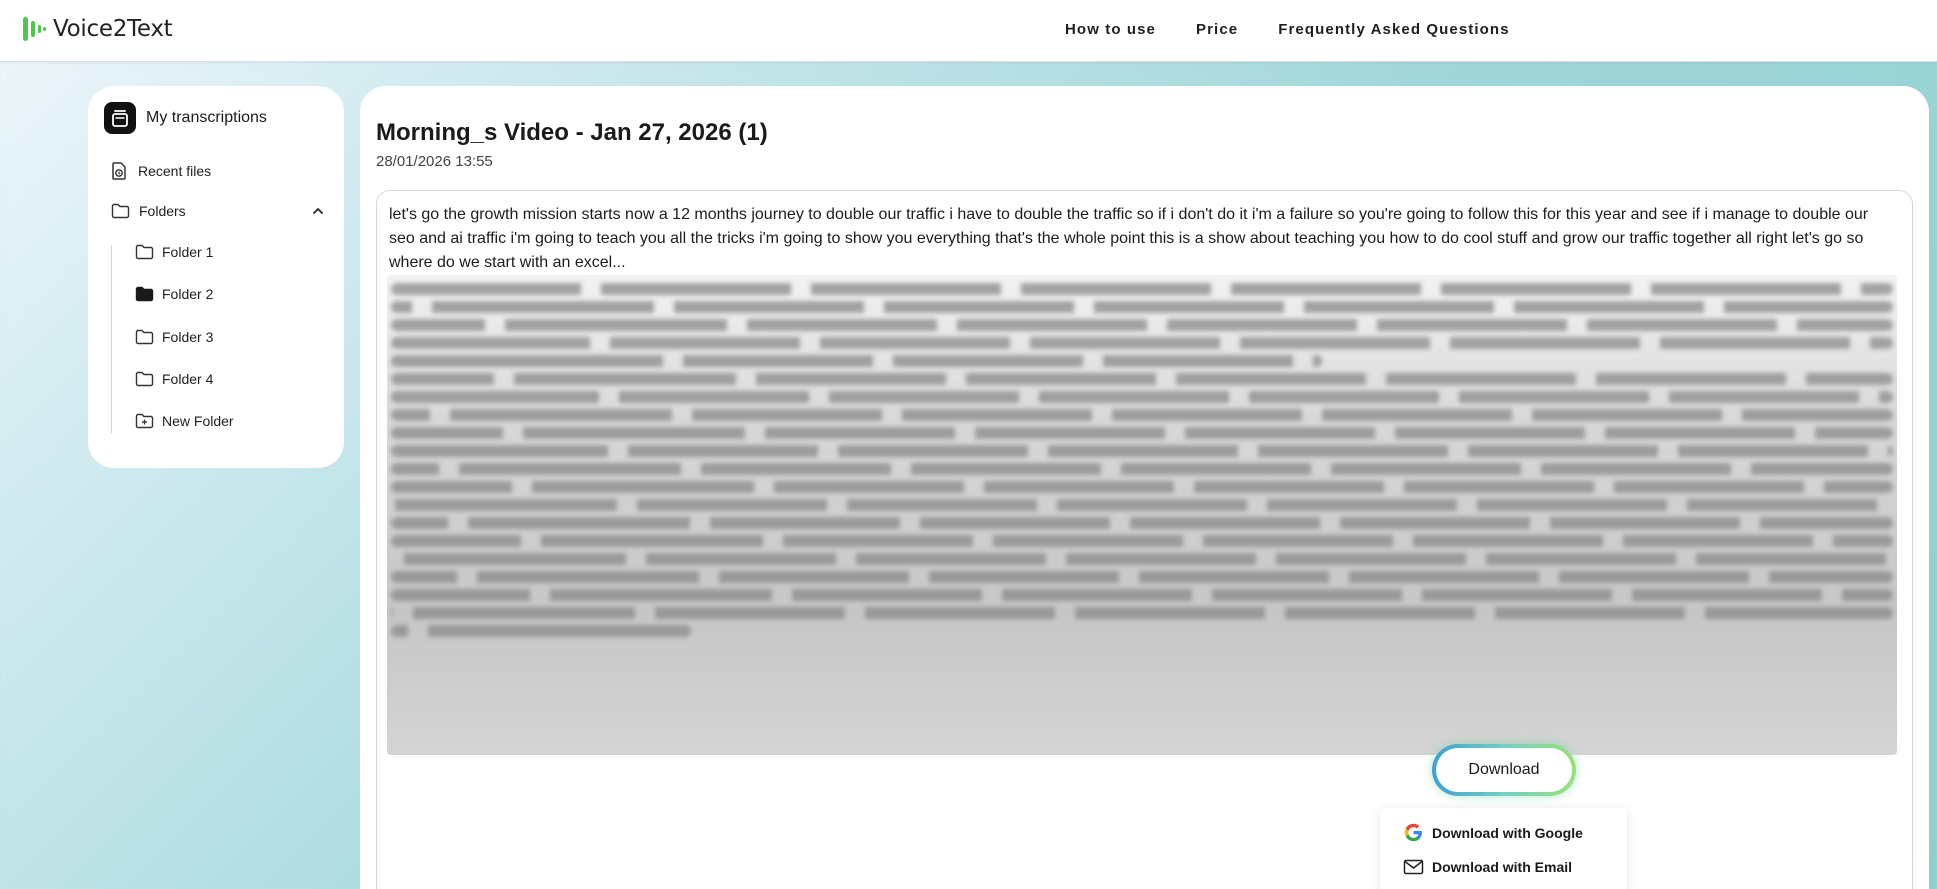 This screenshot has height=889, width=1937. Describe the element at coordinates (1393, 29) in the screenshot. I see `nav-faq: Frequently Asked Questions` at that location.